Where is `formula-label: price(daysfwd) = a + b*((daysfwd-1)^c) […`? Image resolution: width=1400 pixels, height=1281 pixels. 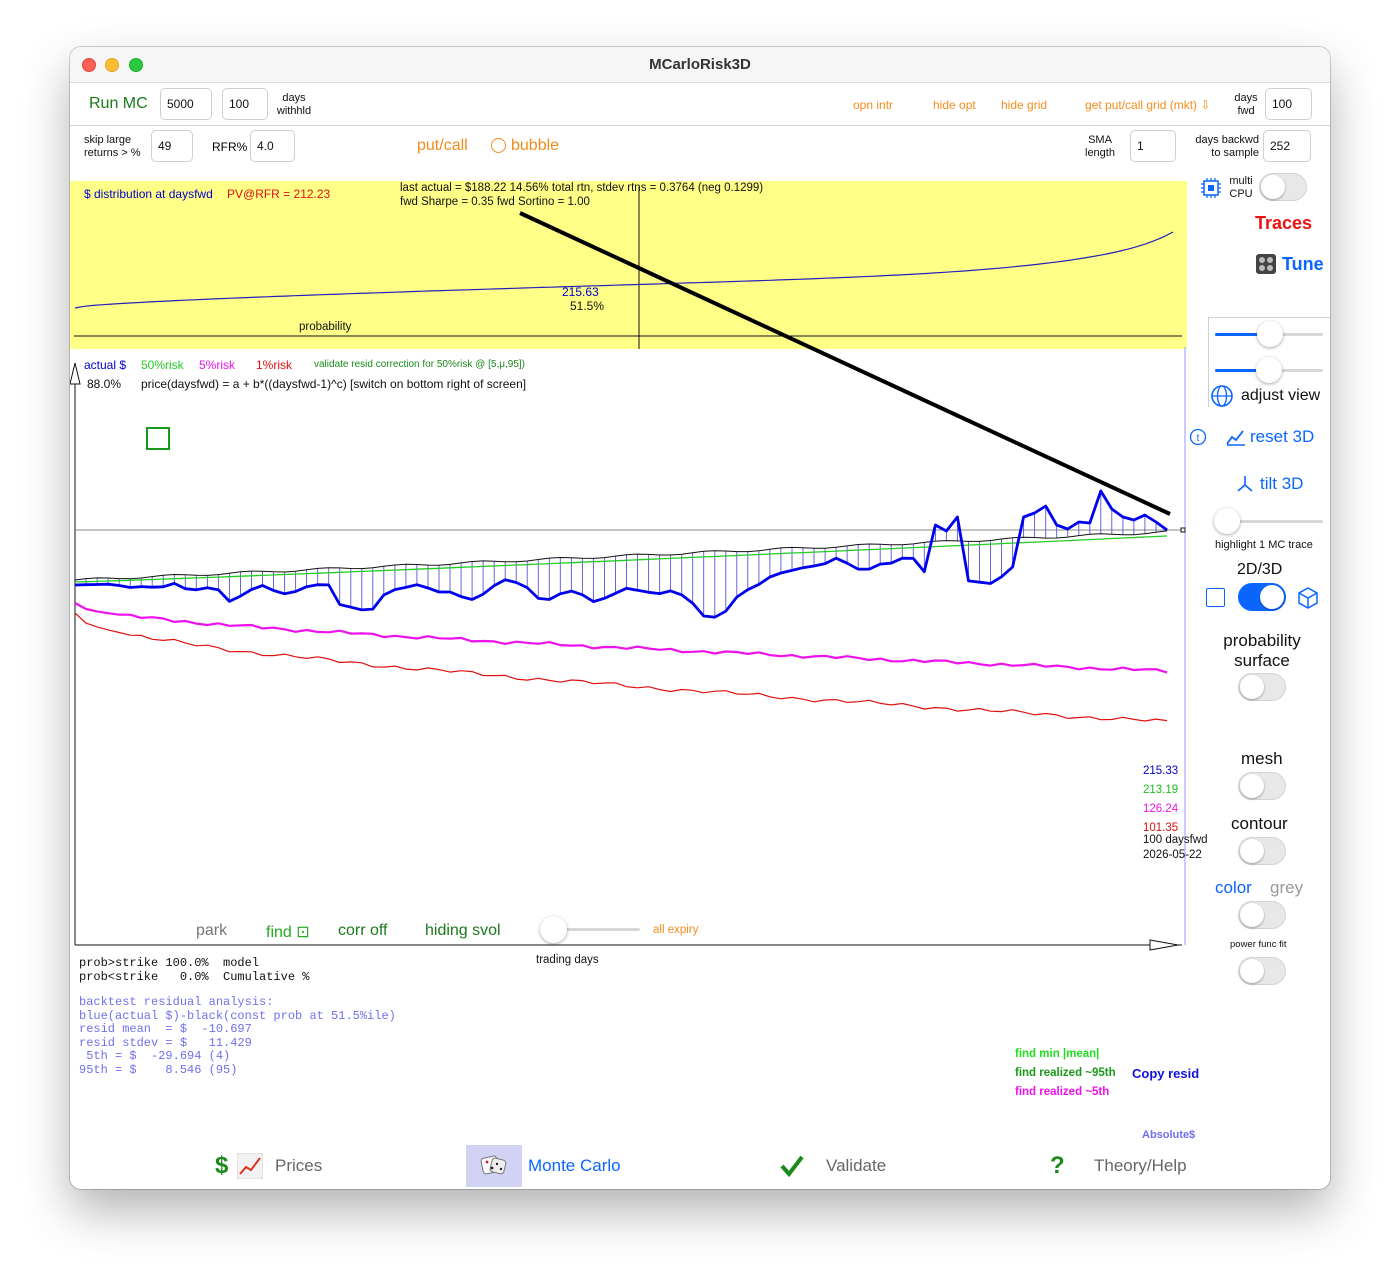 formula-label: price(daysfwd) = a + b*((daysfwd-1)^c) [… is located at coordinates (334, 384).